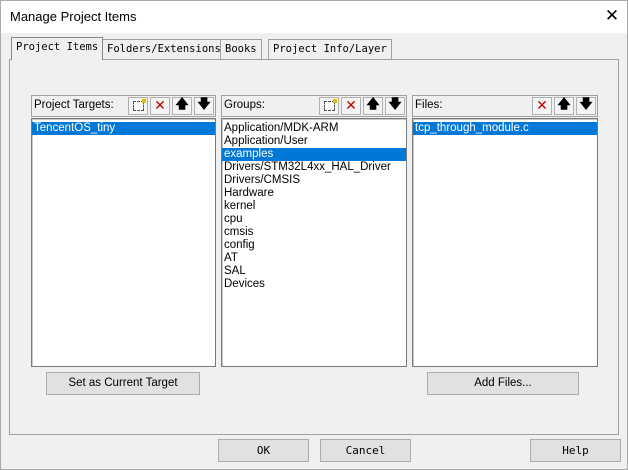  I want to click on list-item: Application/User, so click(314, 141).